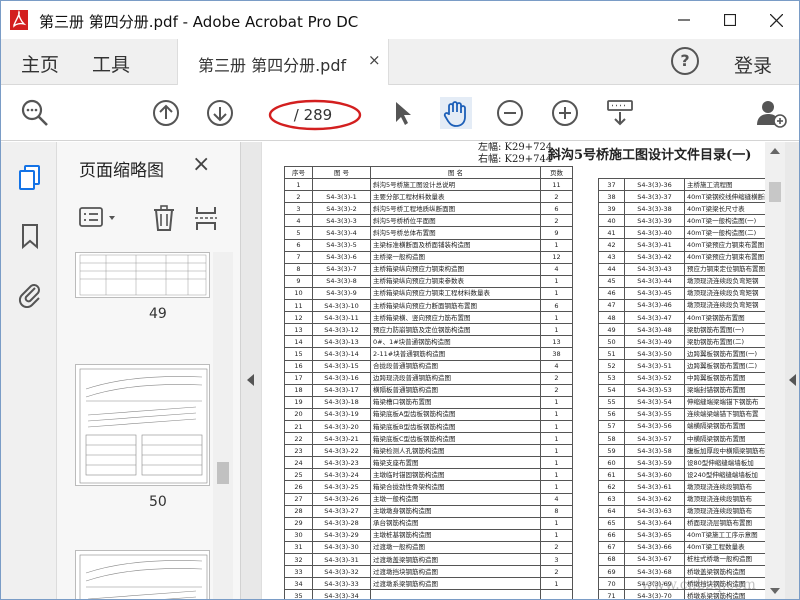 Image resolution: width=800 pixels, height=600 pixels. Describe the element at coordinates (654, 209) in the screenshot. I see `toc-cell: S4-3(3)-38` at that location.